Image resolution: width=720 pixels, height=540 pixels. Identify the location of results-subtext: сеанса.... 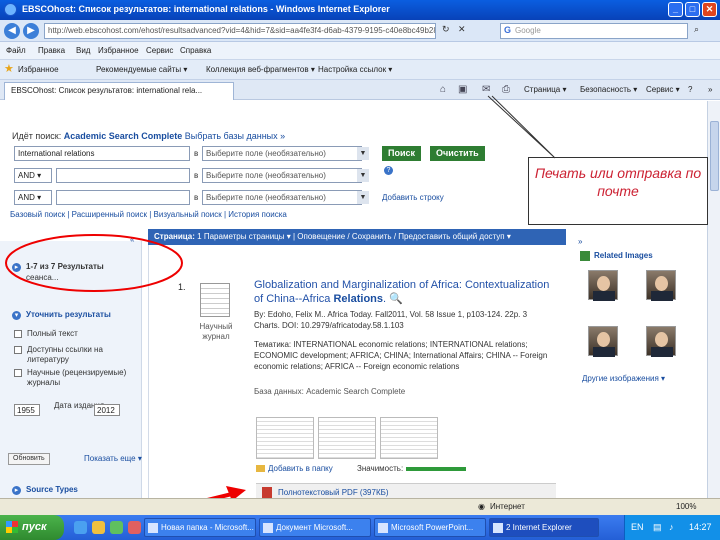
(42, 277).